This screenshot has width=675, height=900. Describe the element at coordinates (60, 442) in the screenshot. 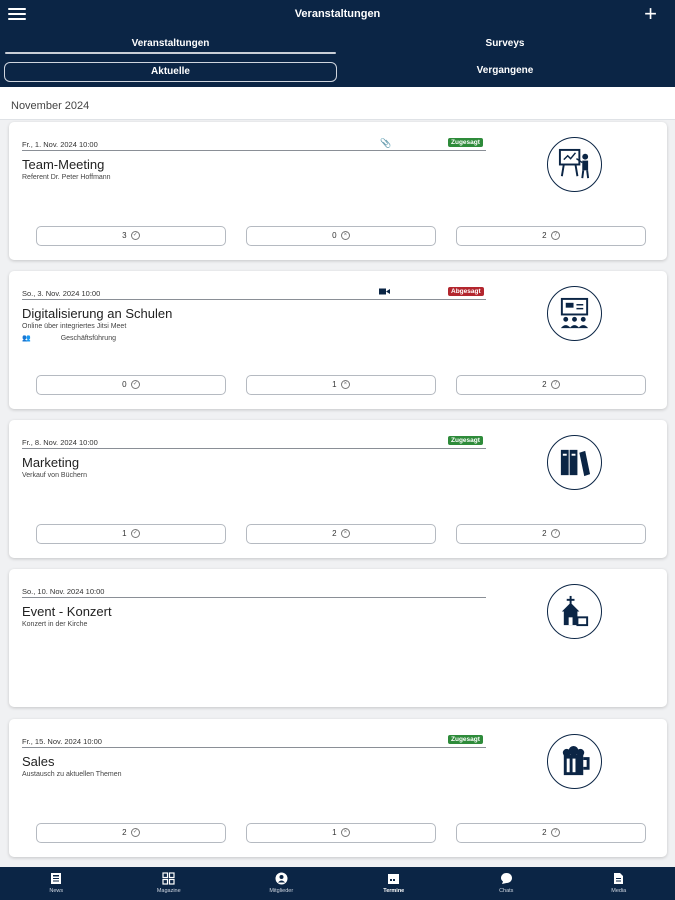

I see `event-date: Fr., 8. Nov. 2024 10:00` at that location.